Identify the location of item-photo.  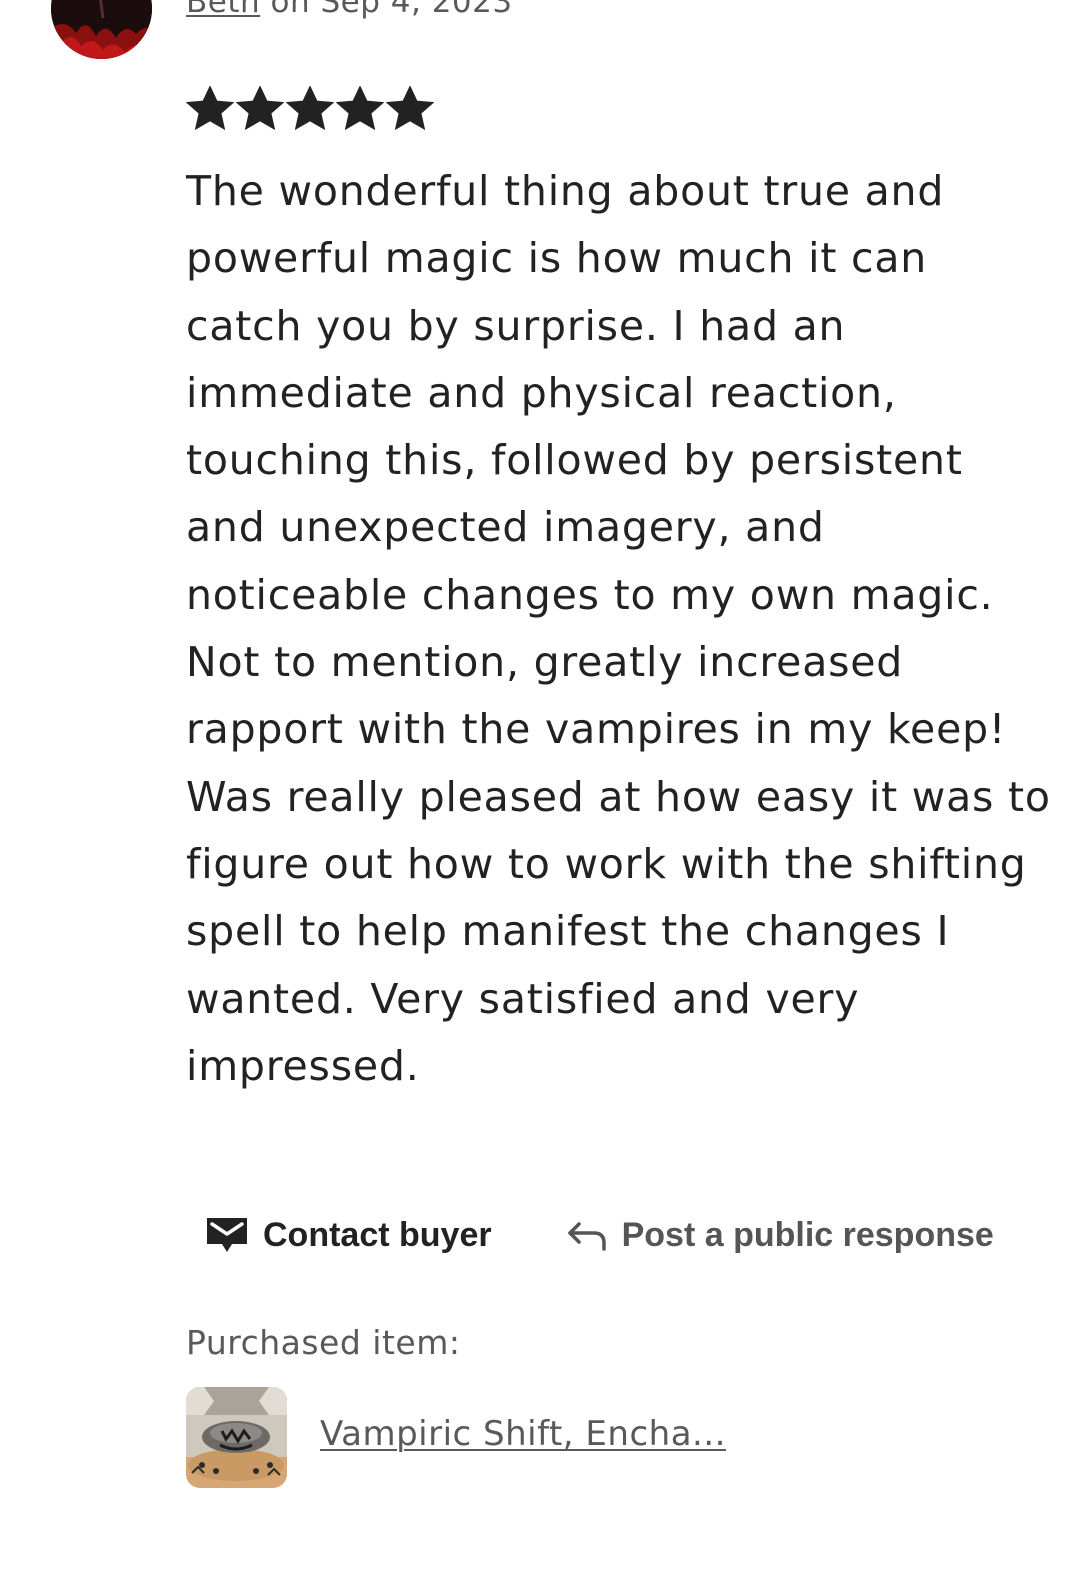
(236, 1437).